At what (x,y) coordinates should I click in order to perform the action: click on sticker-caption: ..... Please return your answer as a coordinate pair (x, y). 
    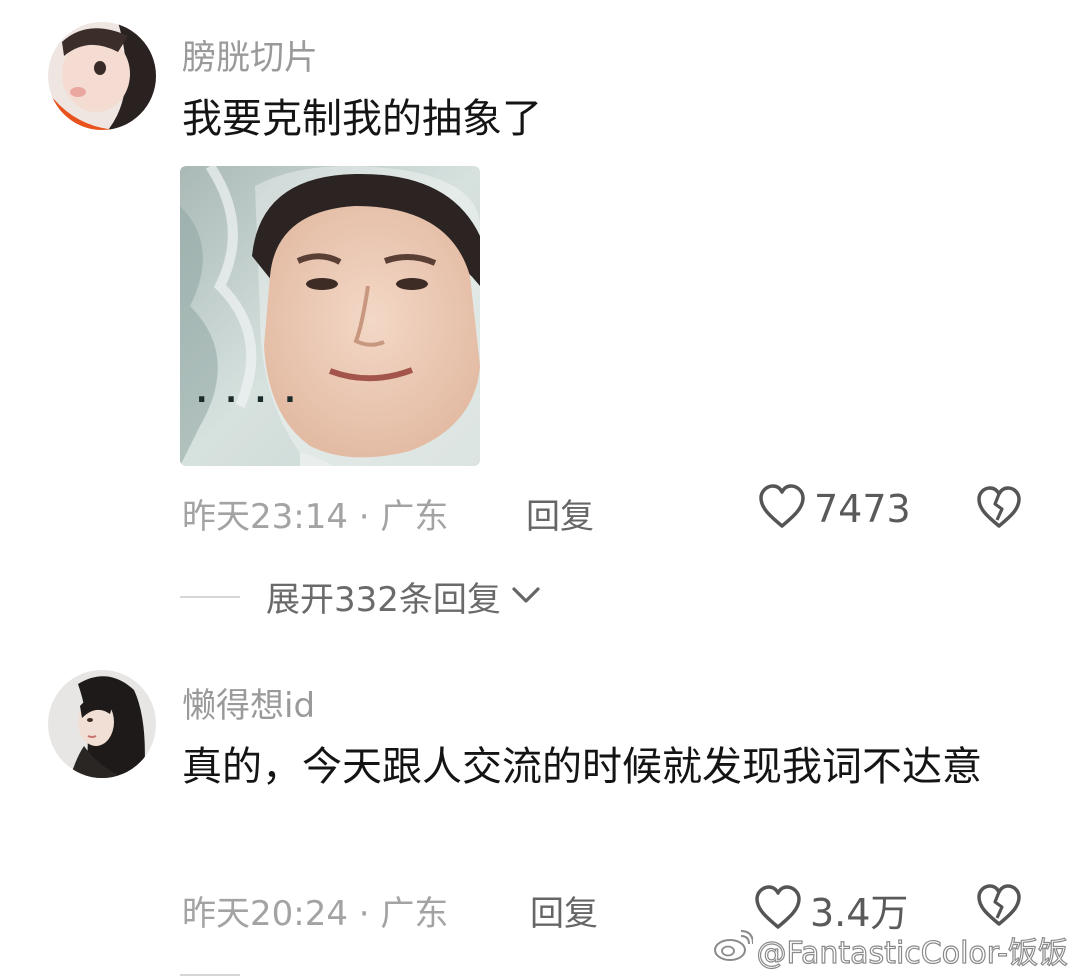
    Looking at the image, I should click on (255, 392).